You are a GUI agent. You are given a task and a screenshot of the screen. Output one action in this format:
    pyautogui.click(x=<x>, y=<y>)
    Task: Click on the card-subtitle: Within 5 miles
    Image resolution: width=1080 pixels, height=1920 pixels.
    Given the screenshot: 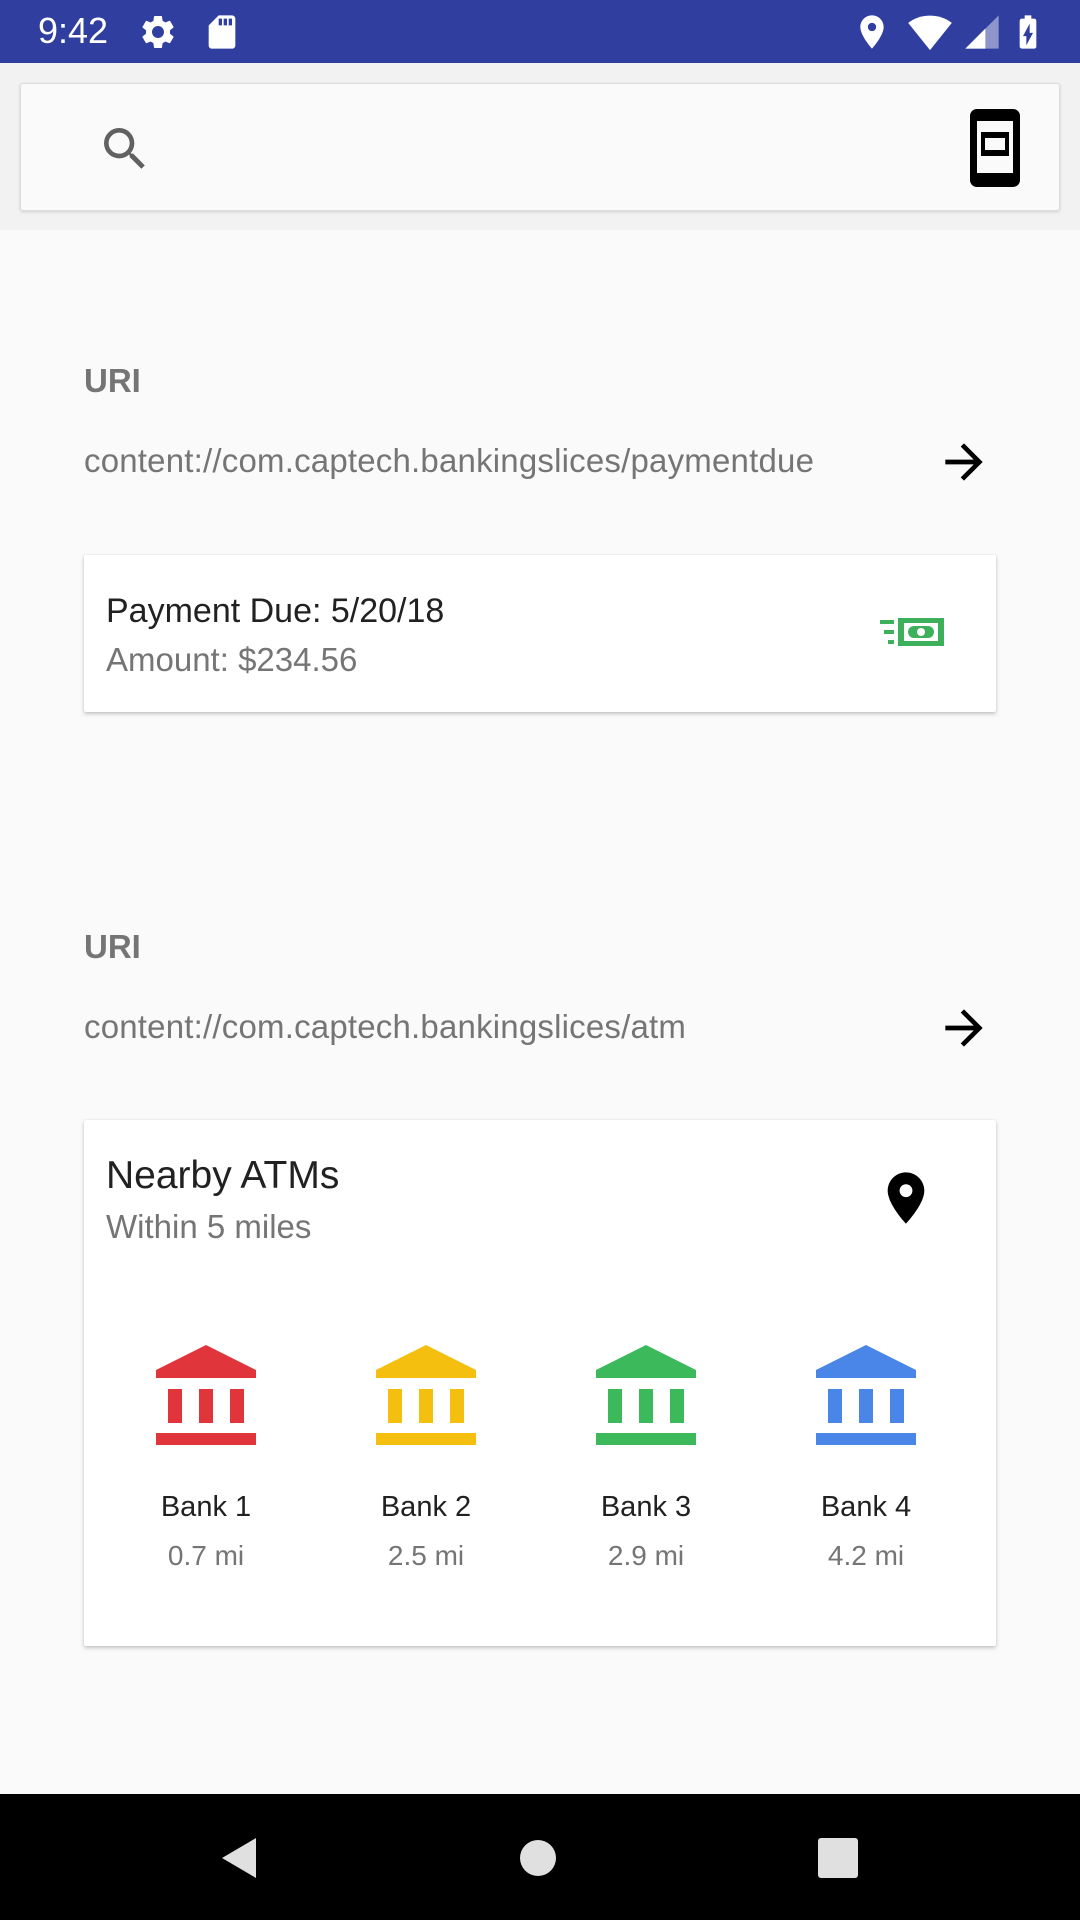 What is the action you would take?
    pyautogui.click(x=209, y=1226)
    